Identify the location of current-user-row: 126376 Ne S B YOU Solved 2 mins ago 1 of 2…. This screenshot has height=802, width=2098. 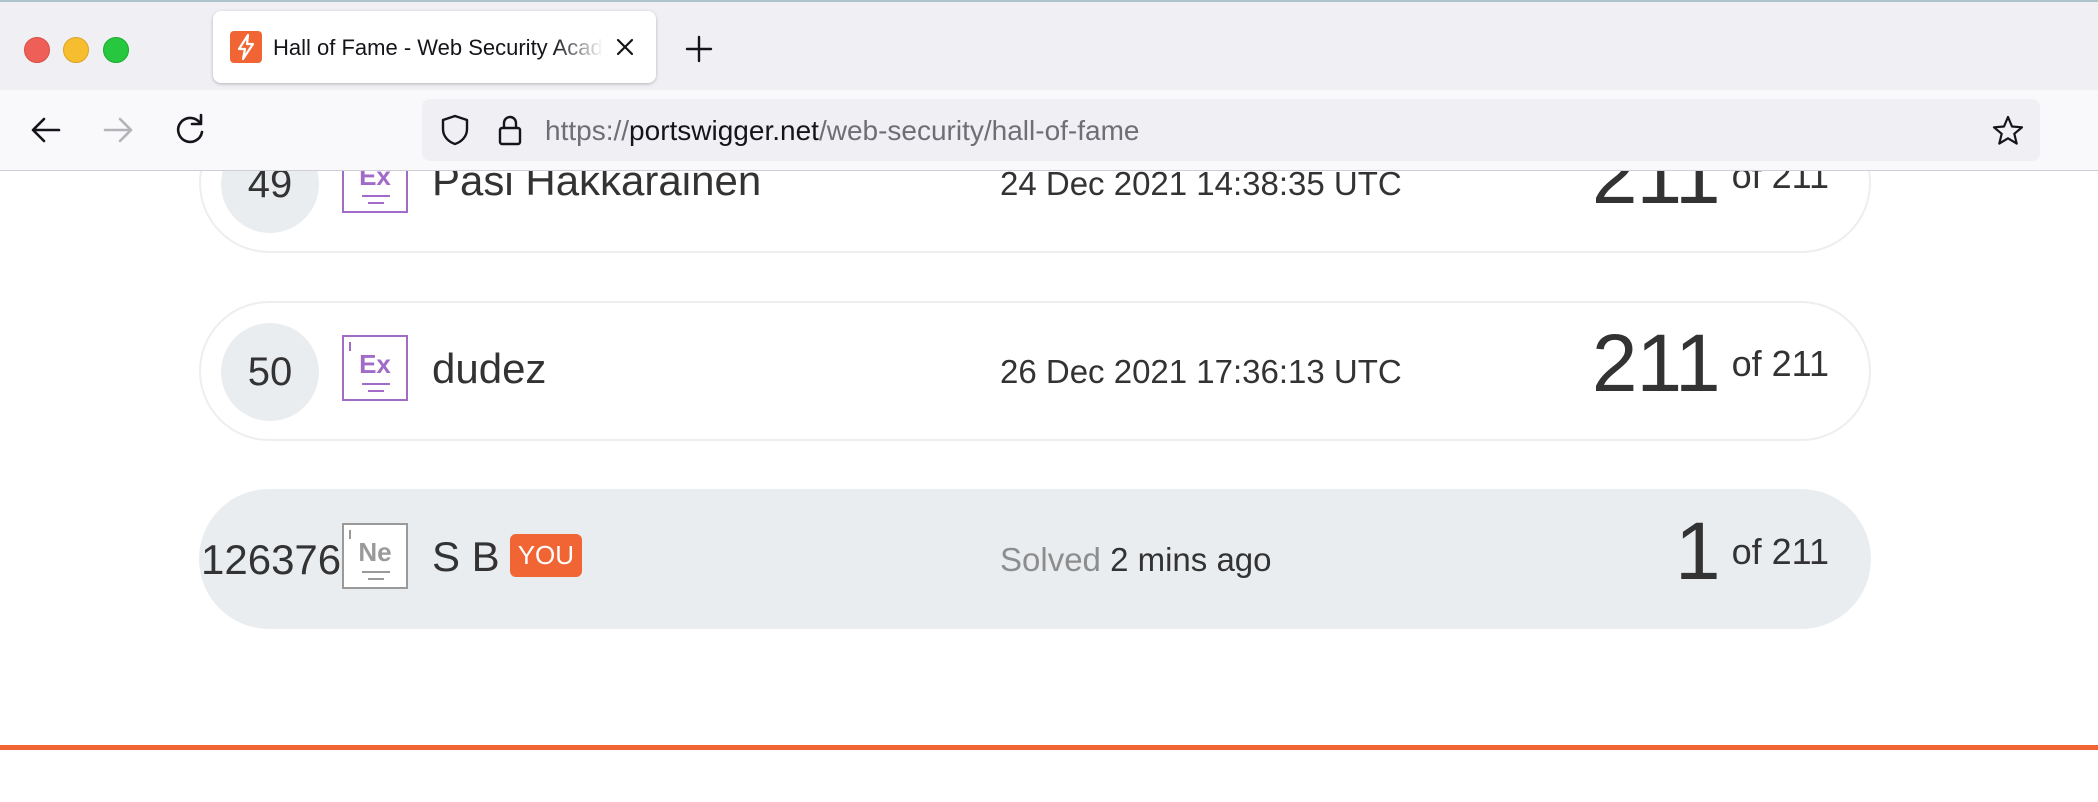
(1035, 559).